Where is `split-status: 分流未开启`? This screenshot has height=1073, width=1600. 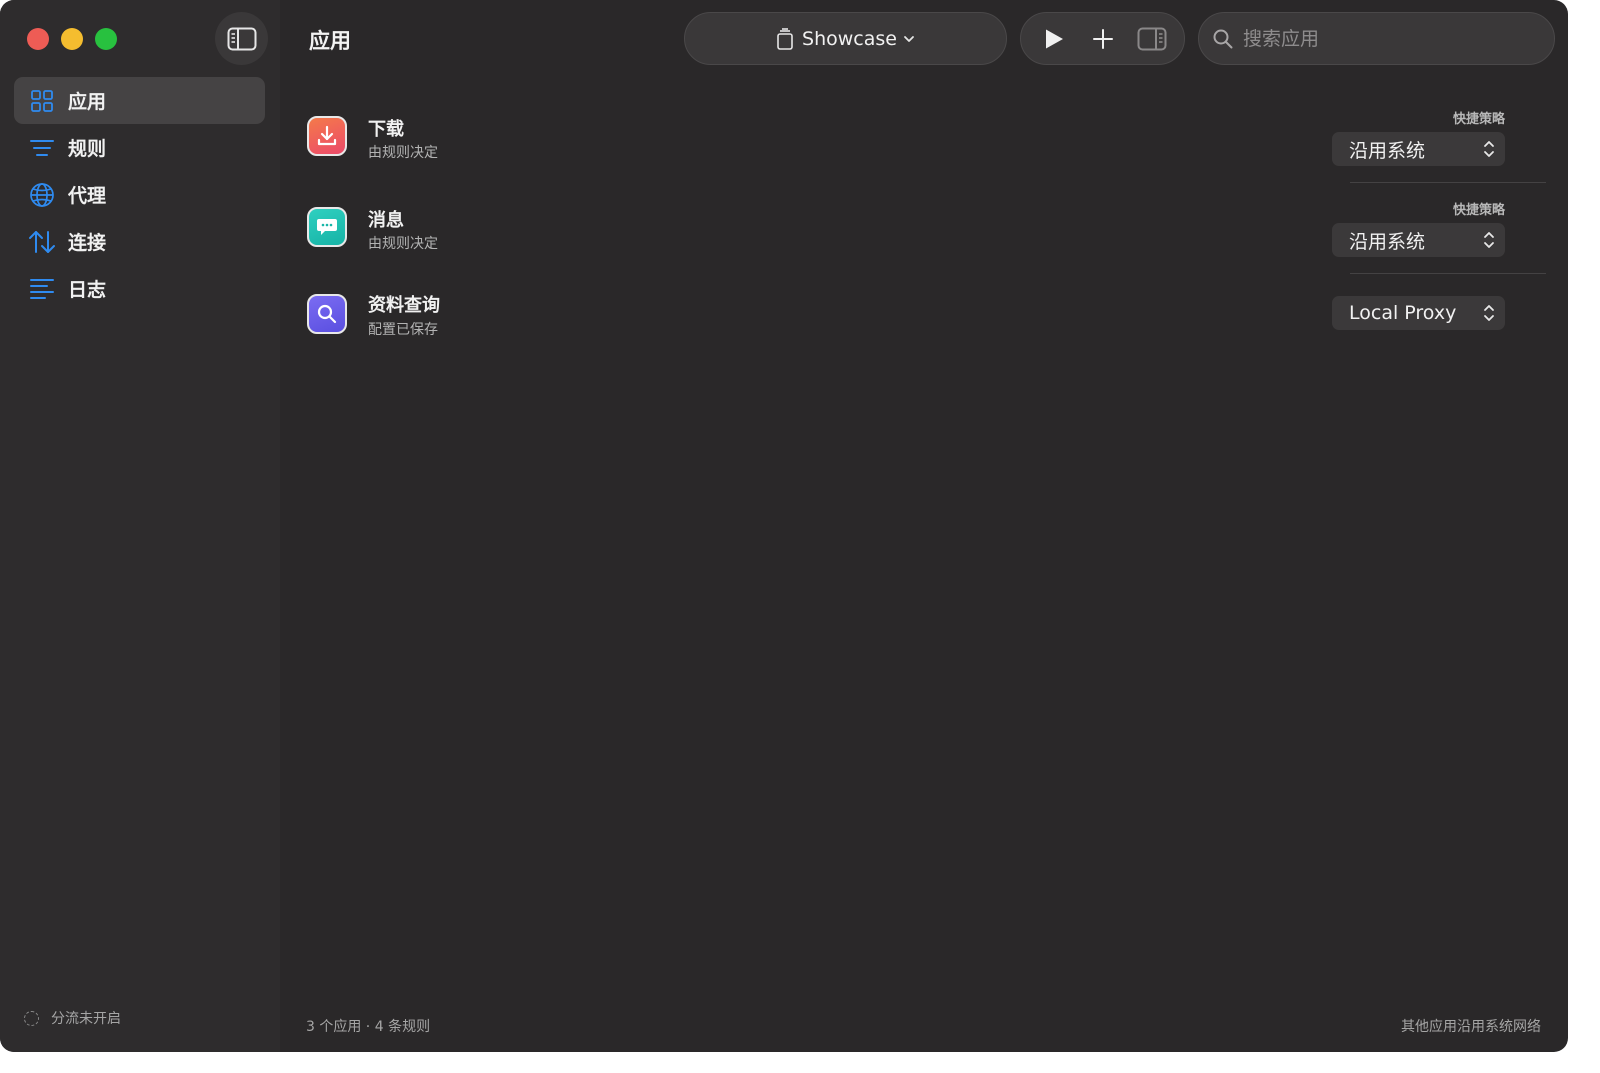
split-status: 分流未开启 is located at coordinates (72, 1018).